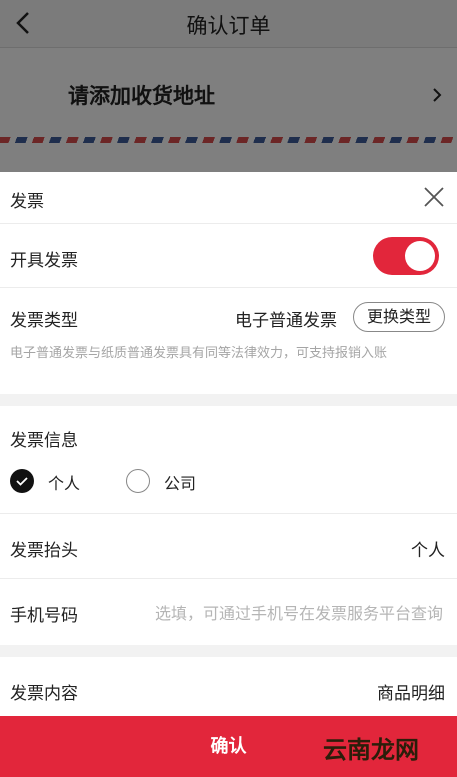 This screenshot has width=457, height=777. I want to click on invoice-type-label: 发票类型, so click(44, 321).